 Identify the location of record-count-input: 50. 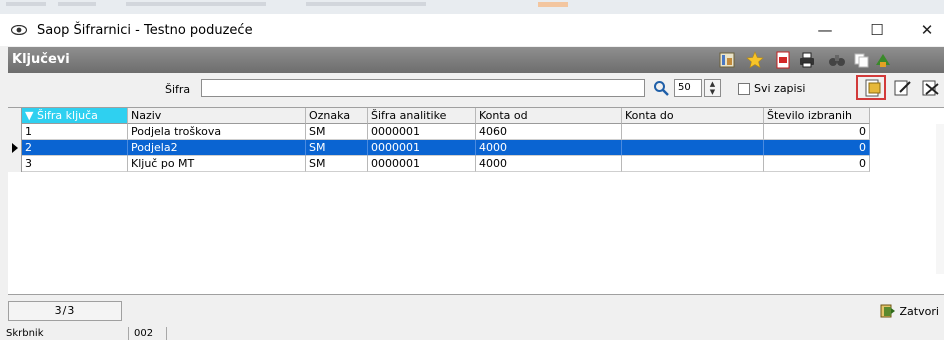
(688, 88).